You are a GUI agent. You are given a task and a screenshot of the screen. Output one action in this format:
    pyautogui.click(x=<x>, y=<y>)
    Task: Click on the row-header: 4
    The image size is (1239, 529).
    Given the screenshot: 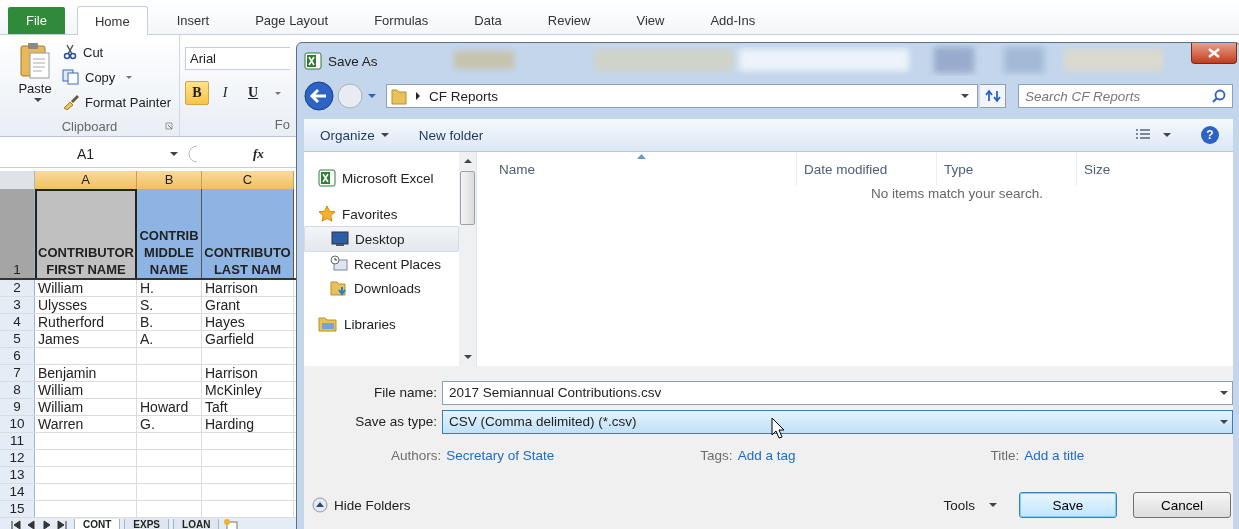 What is the action you would take?
    pyautogui.click(x=17, y=322)
    